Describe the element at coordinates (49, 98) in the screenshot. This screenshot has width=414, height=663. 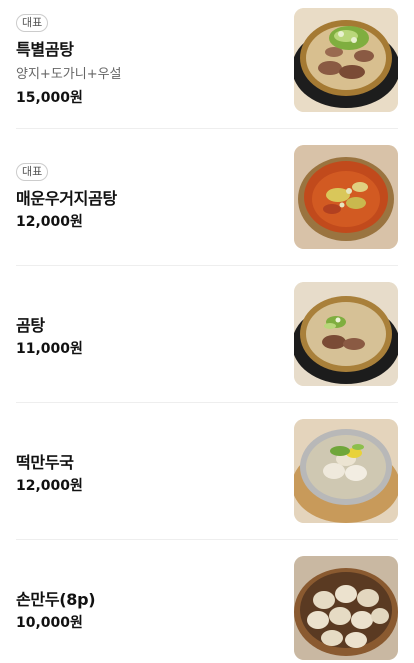
I see `menu-item-price: 15,000원` at that location.